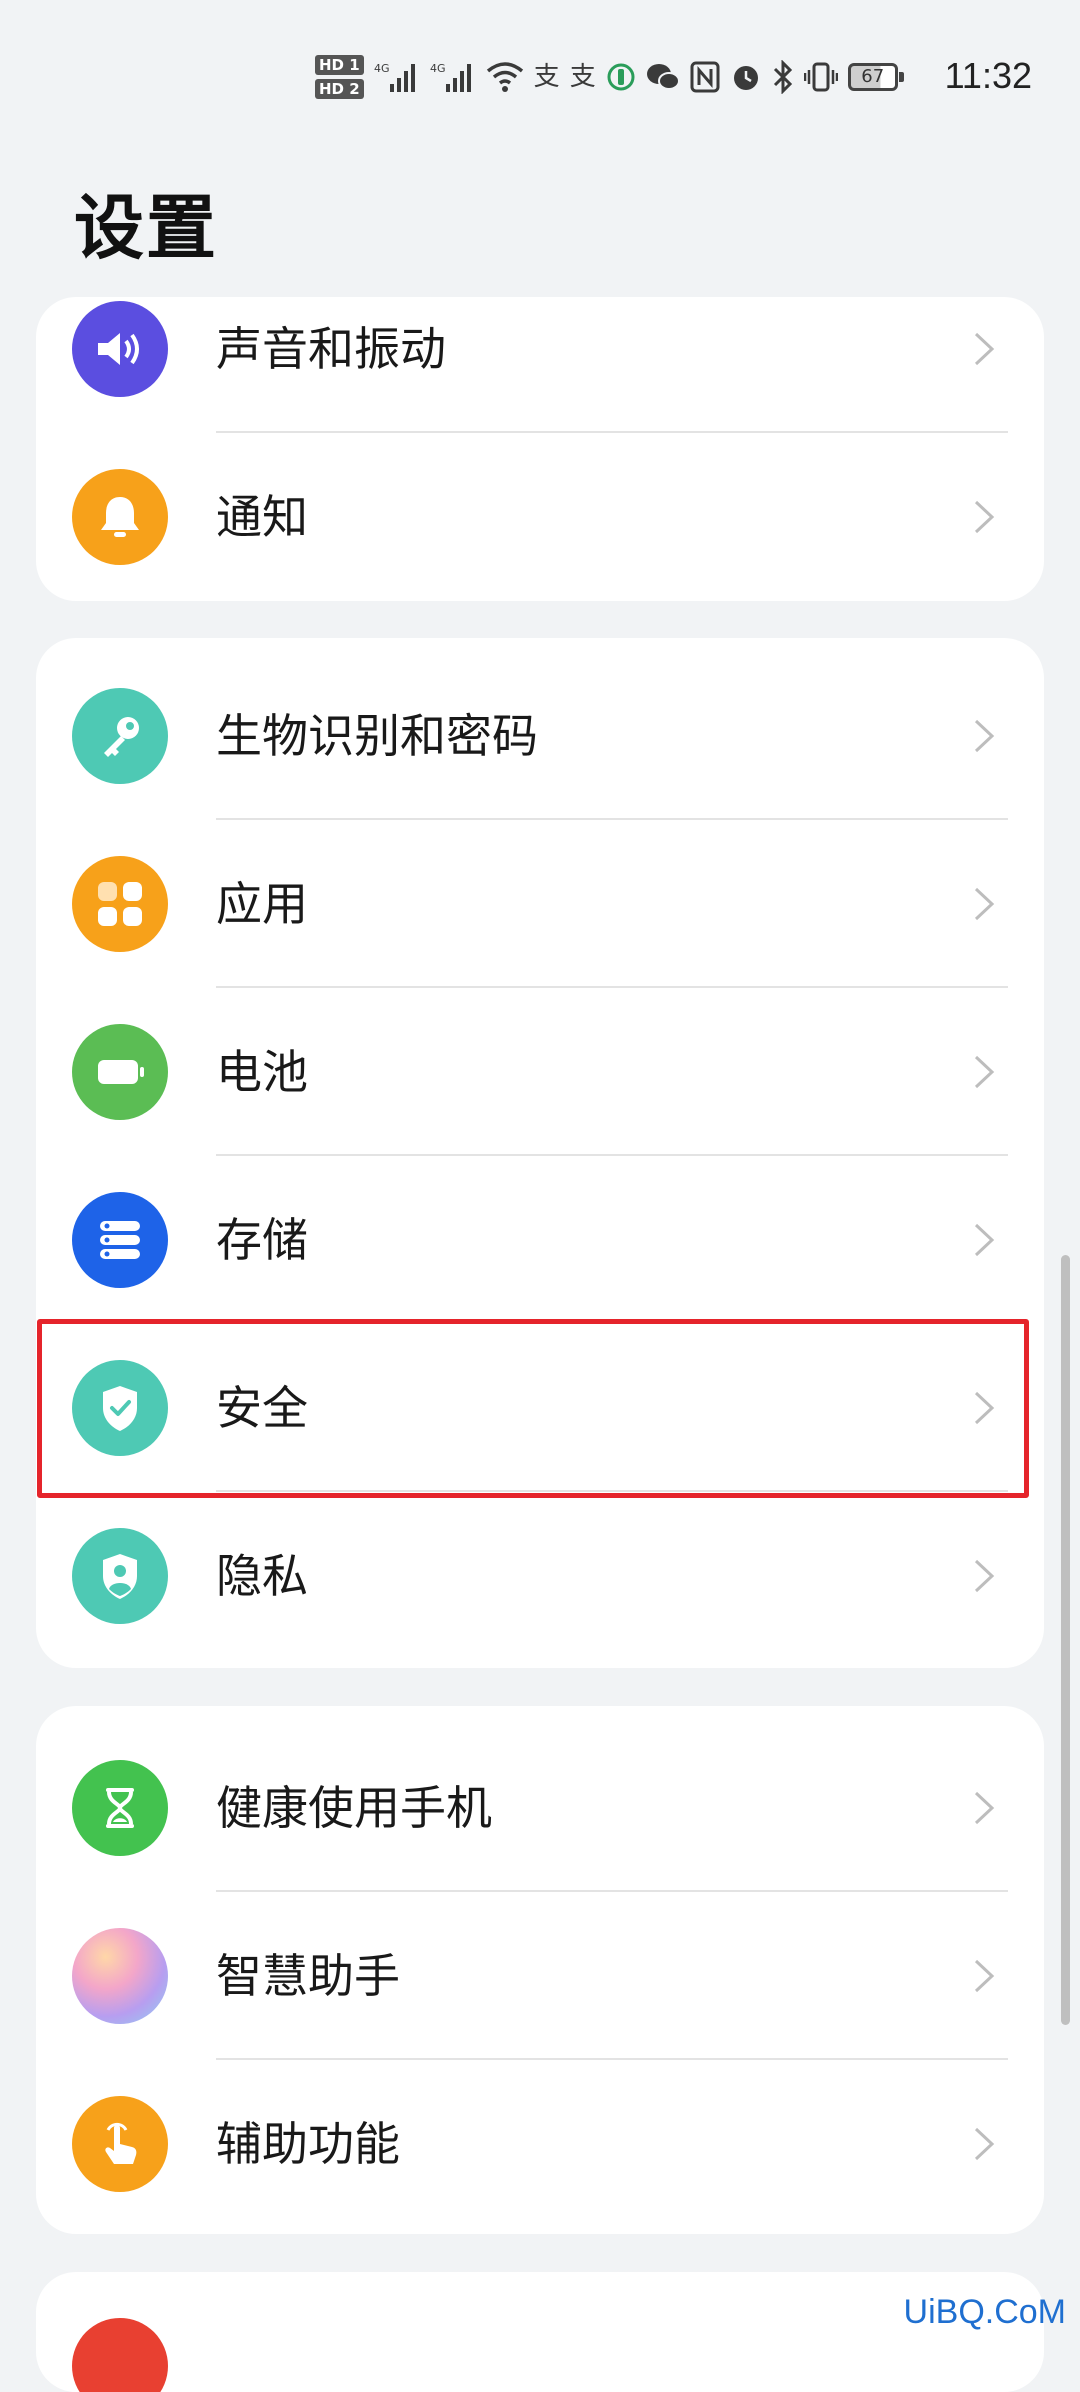  What do you see at coordinates (308, 2144) in the screenshot?
I see `settings-item-label: 辅助功能` at bounding box center [308, 2144].